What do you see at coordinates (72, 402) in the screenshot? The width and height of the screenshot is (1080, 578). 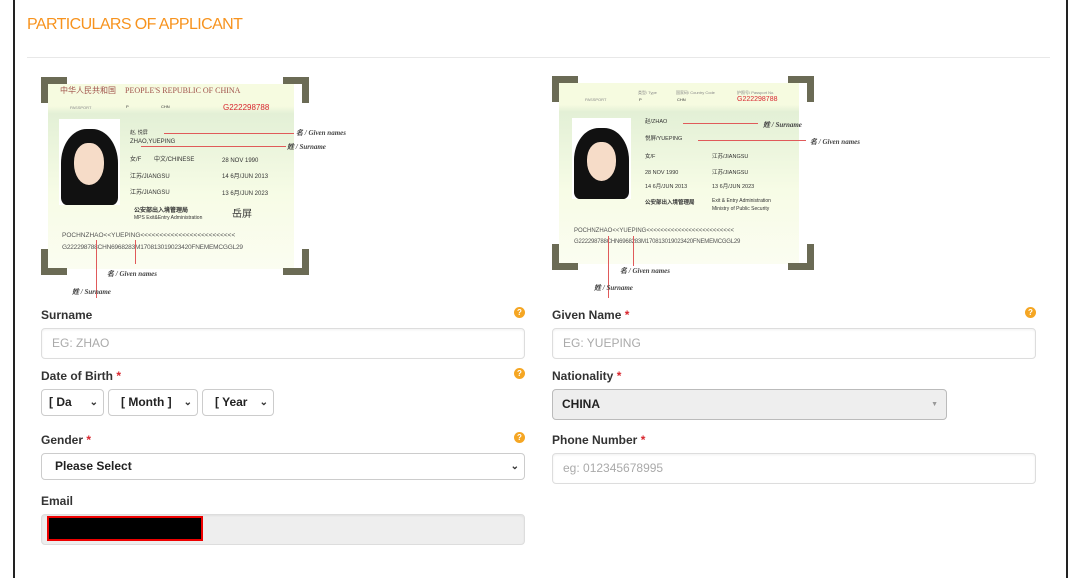 I see `dob-day-select: [ Da ⌄` at bounding box center [72, 402].